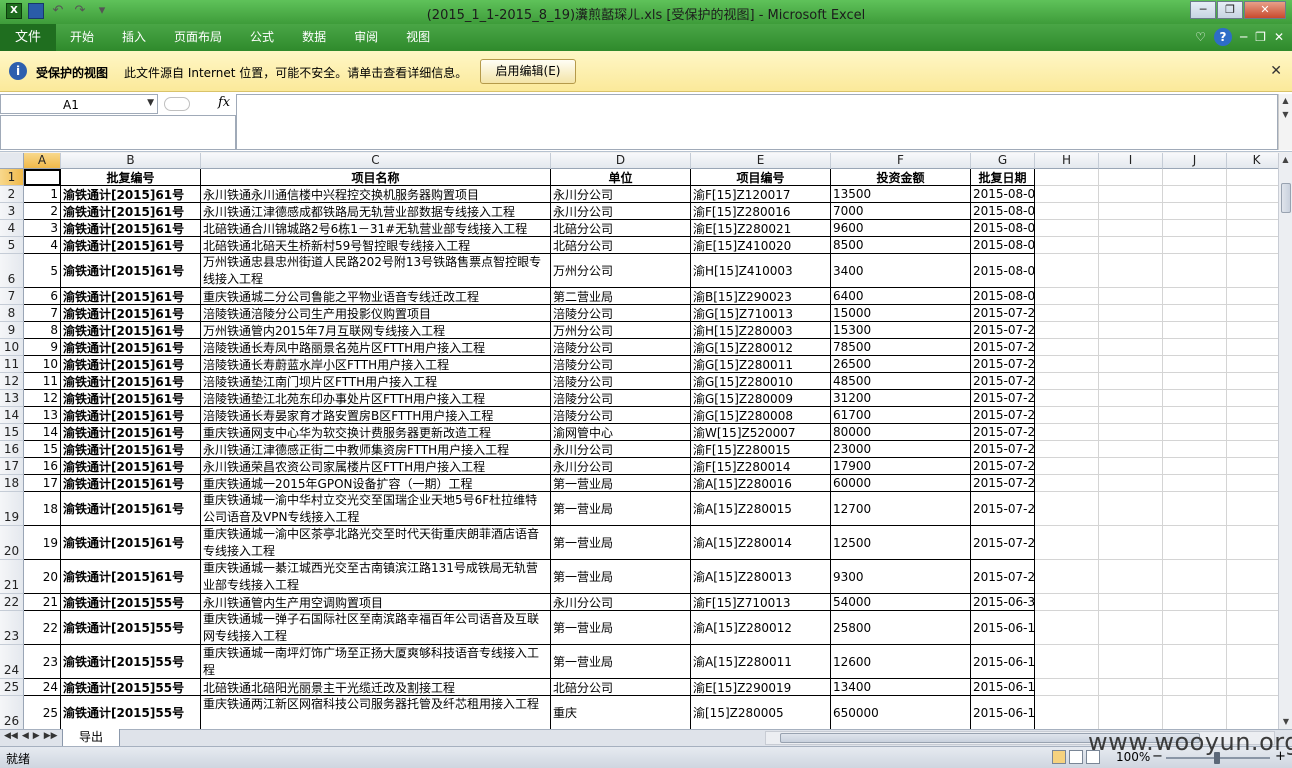 This screenshot has width=1292, height=768. Describe the element at coordinates (42, 602) in the screenshot. I see `table-cell: 21` at that location.